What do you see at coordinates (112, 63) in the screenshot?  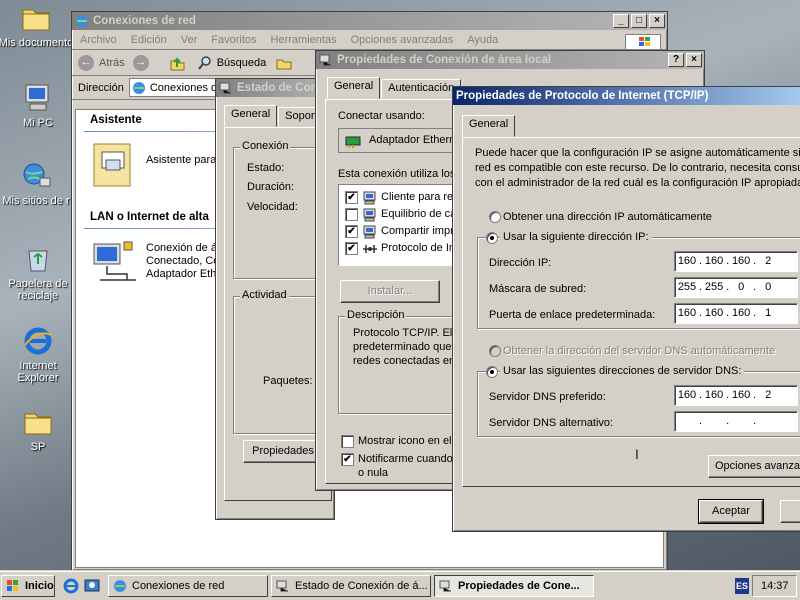 I see `back-button-label: Atrás` at bounding box center [112, 63].